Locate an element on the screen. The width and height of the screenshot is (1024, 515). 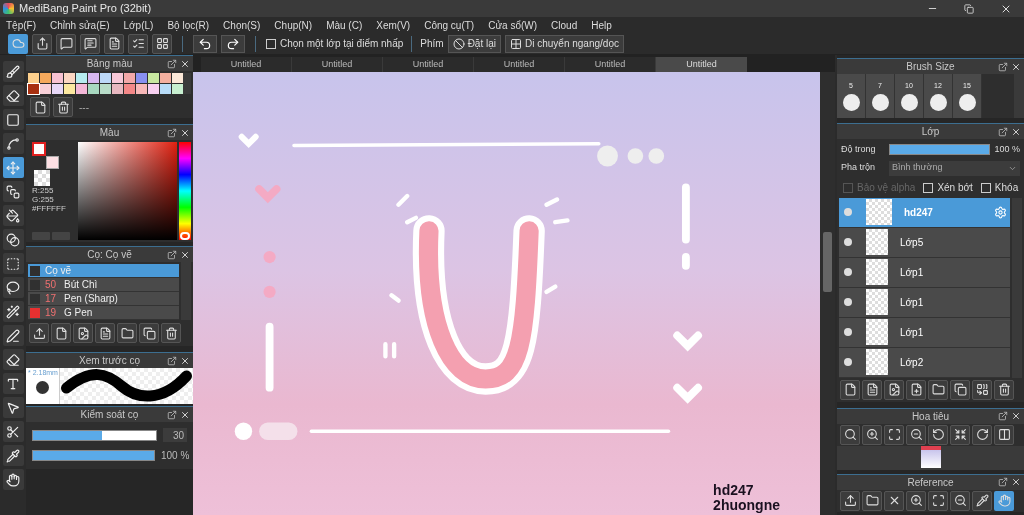
flip-icon is located at coordinates (1004, 434).